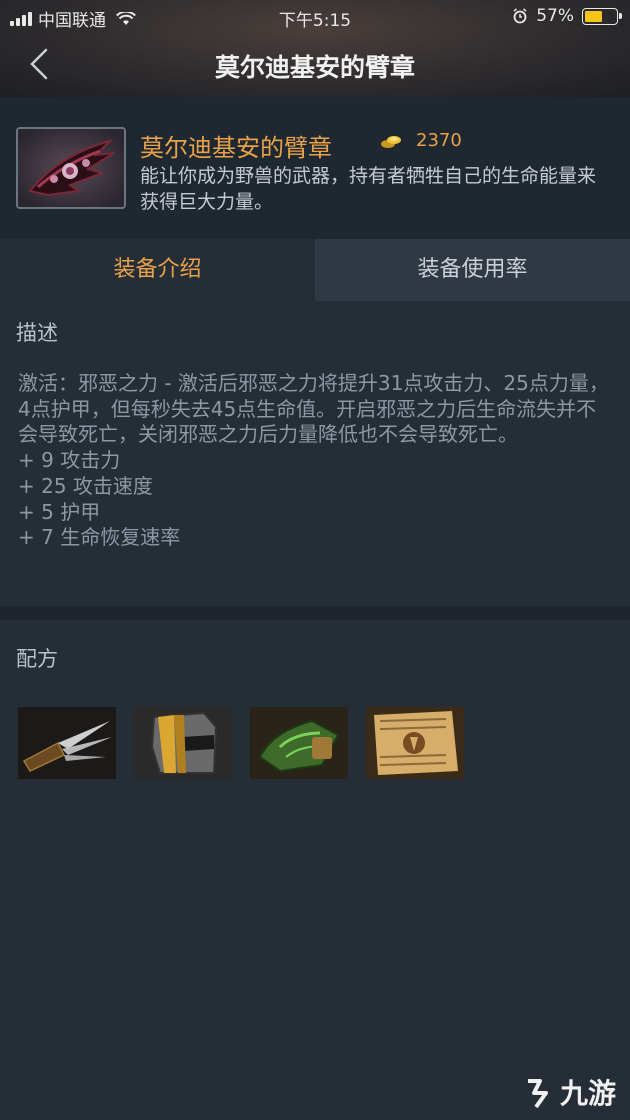  What do you see at coordinates (183, 743) in the screenshot?
I see `helm-of-iron-will-icon` at bounding box center [183, 743].